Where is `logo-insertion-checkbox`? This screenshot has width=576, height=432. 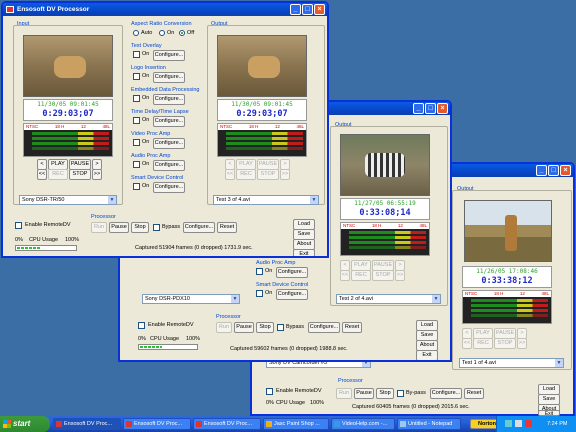
logo-insertion-checkbox is located at coordinates (136, 76).